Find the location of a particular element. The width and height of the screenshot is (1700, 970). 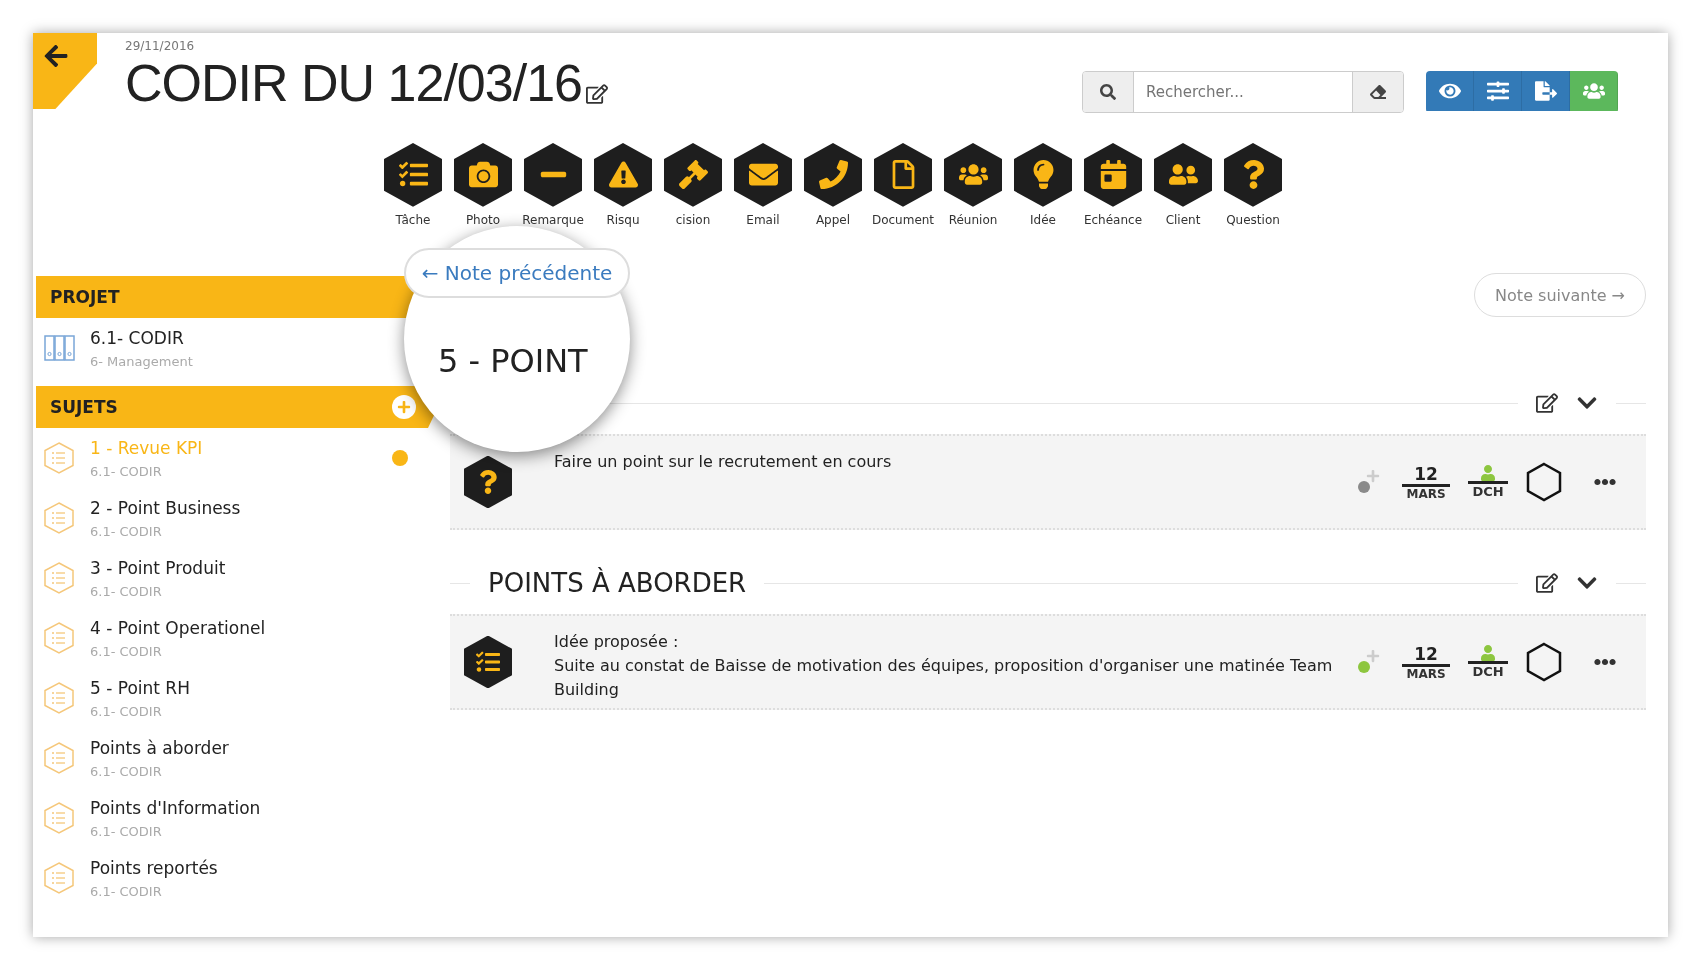

question-icon is located at coordinates (488, 482).